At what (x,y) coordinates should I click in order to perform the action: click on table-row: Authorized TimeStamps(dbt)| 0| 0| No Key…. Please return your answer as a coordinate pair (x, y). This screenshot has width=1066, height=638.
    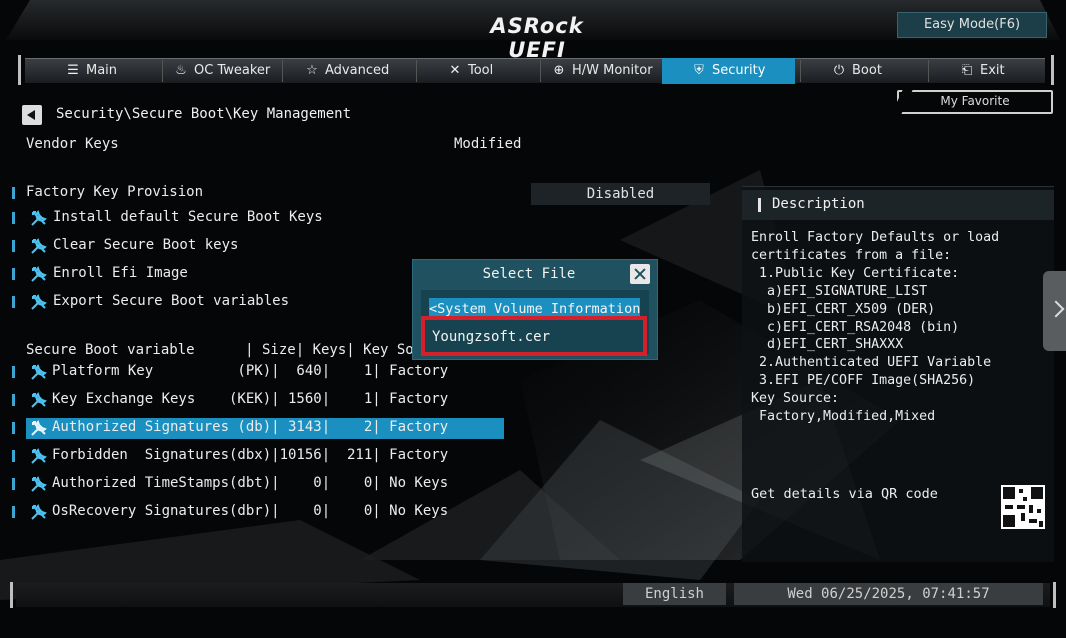
    Looking at the image, I should click on (250, 483).